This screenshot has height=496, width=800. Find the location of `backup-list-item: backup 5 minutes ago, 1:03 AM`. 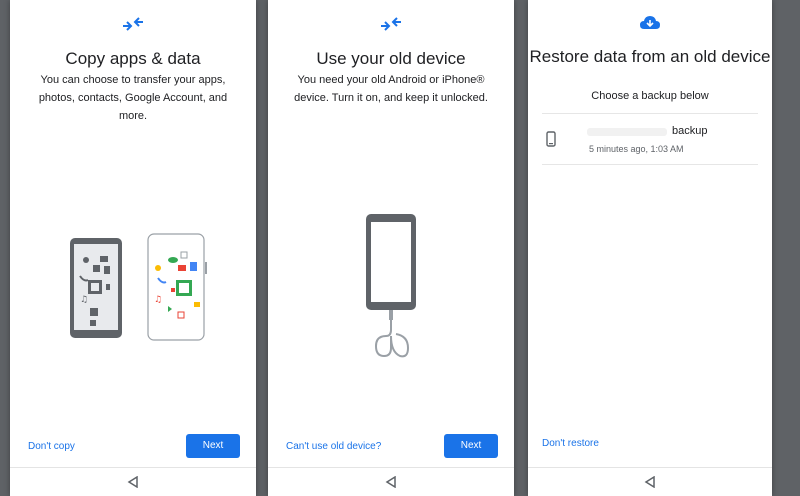

backup-list-item: backup 5 minutes ago, 1:03 AM is located at coordinates (650, 139).